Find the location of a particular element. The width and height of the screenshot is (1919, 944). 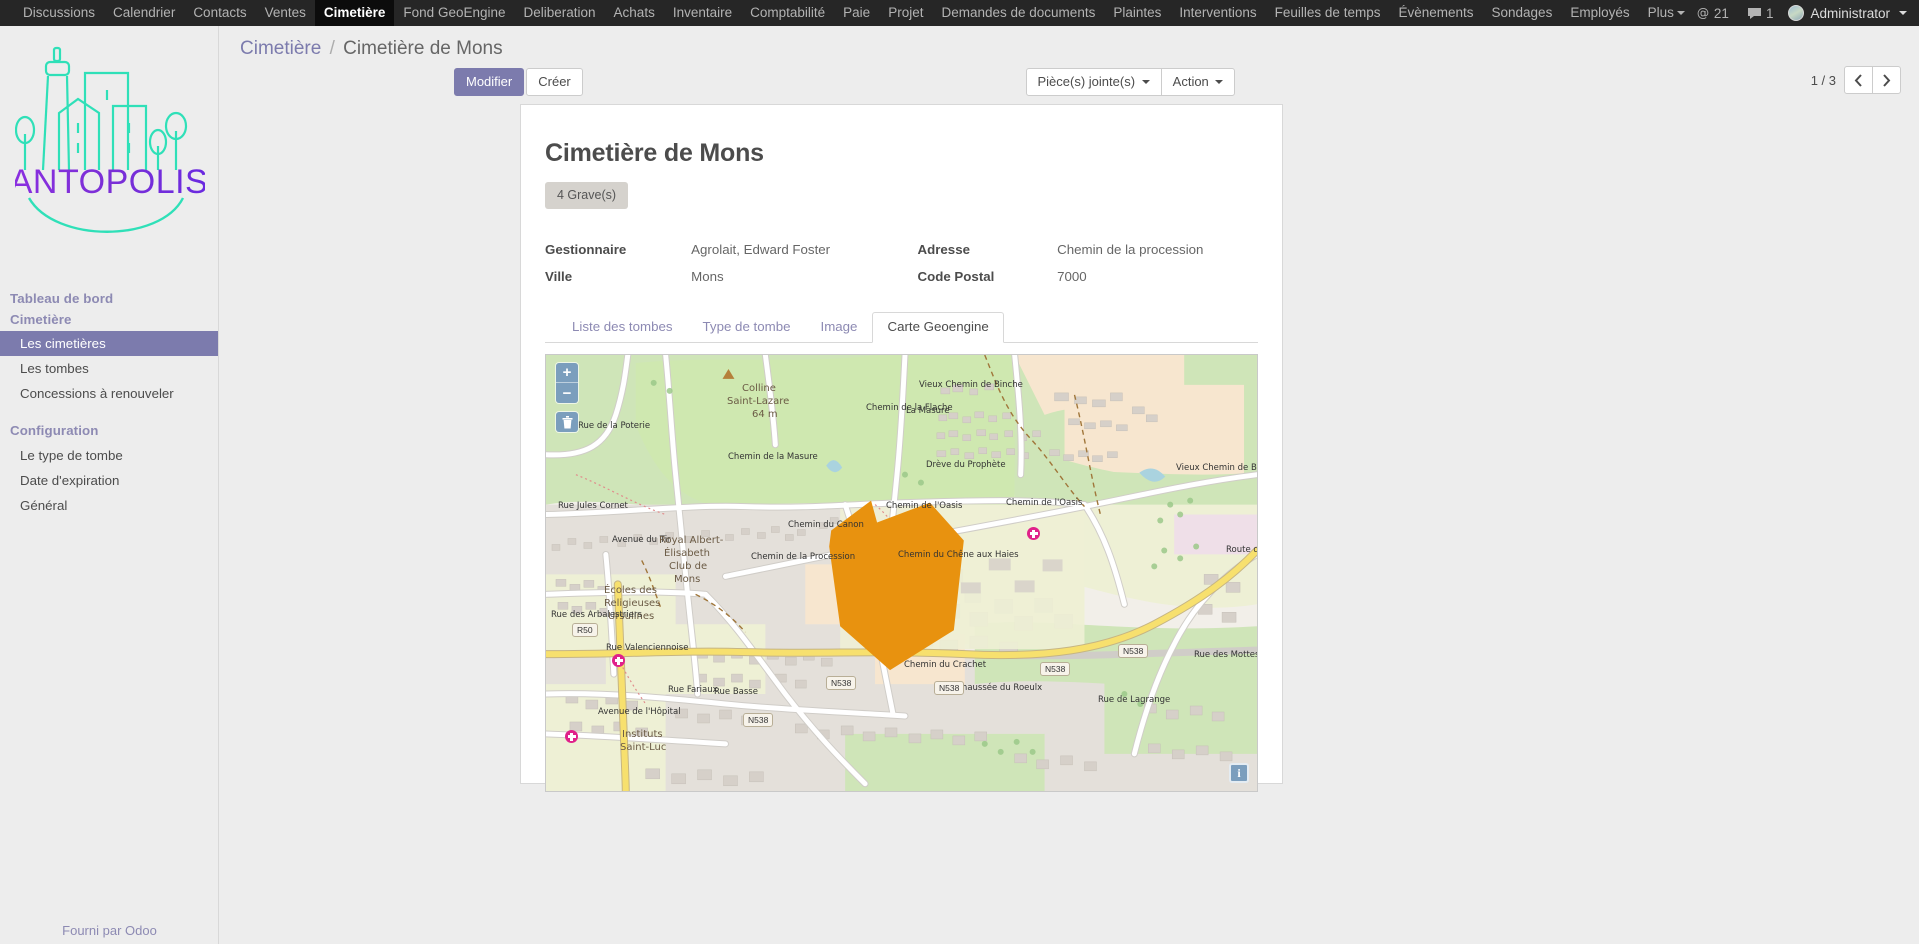

tab-label: Image is located at coordinates (839, 326).